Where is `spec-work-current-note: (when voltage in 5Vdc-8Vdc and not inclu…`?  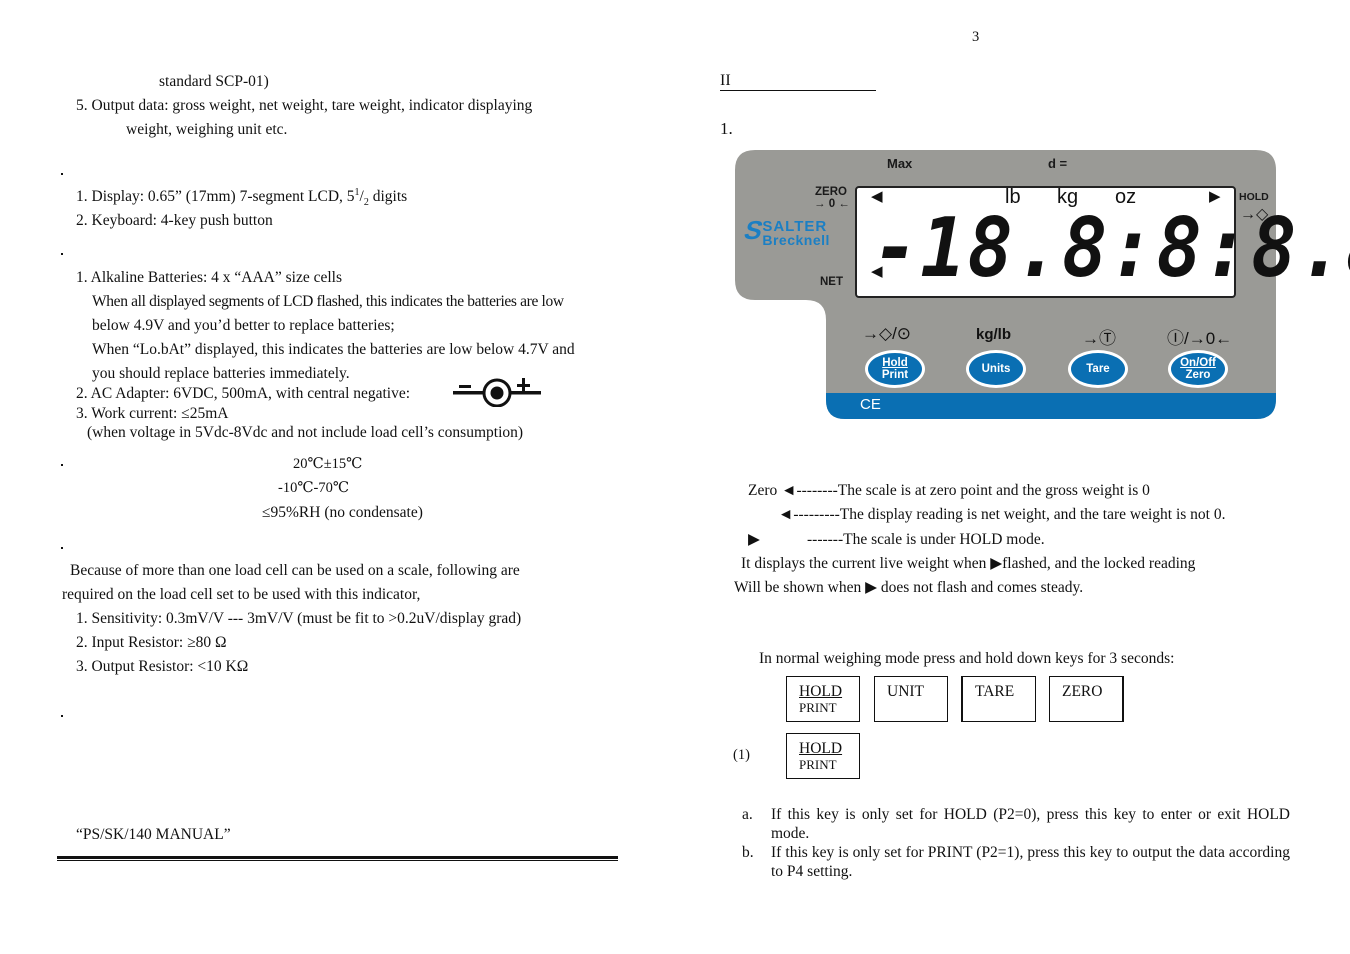
spec-work-current-note: (when voltage in 5Vdc-8Vdc and not inclu… is located at coordinates (305, 432).